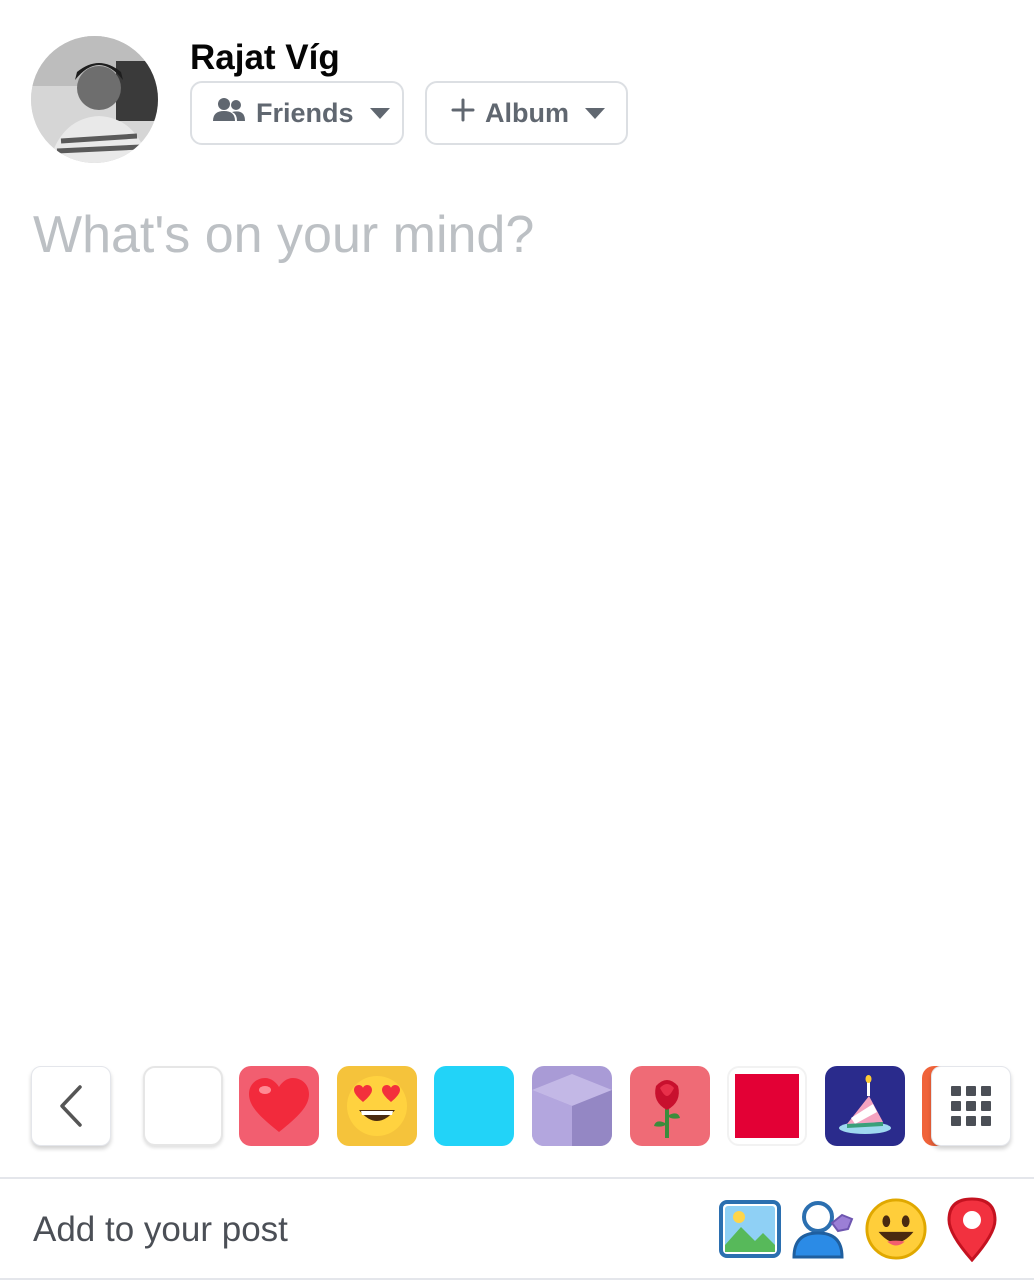 This screenshot has width=1034, height=1280. What do you see at coordinates (305, 112) in the screenshot?
I see `audience-label: Friends` at bounding box center [305, 112].